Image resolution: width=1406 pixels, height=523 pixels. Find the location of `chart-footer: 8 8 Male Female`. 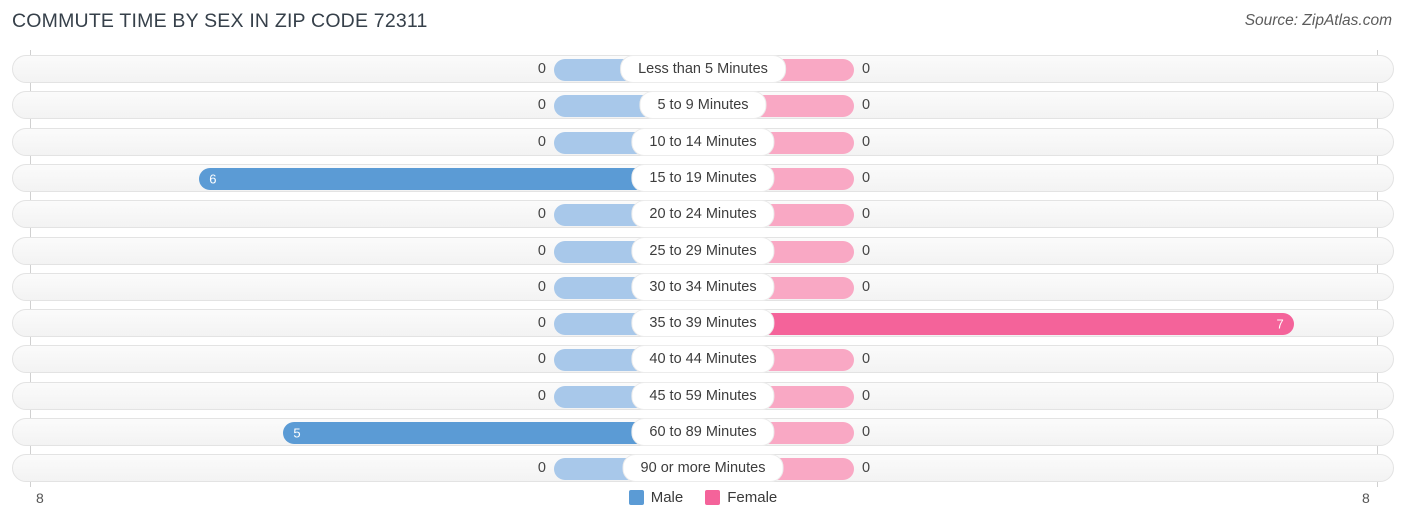

chart-footer: 8 8 Male Female is located at coordinates (703, 505).